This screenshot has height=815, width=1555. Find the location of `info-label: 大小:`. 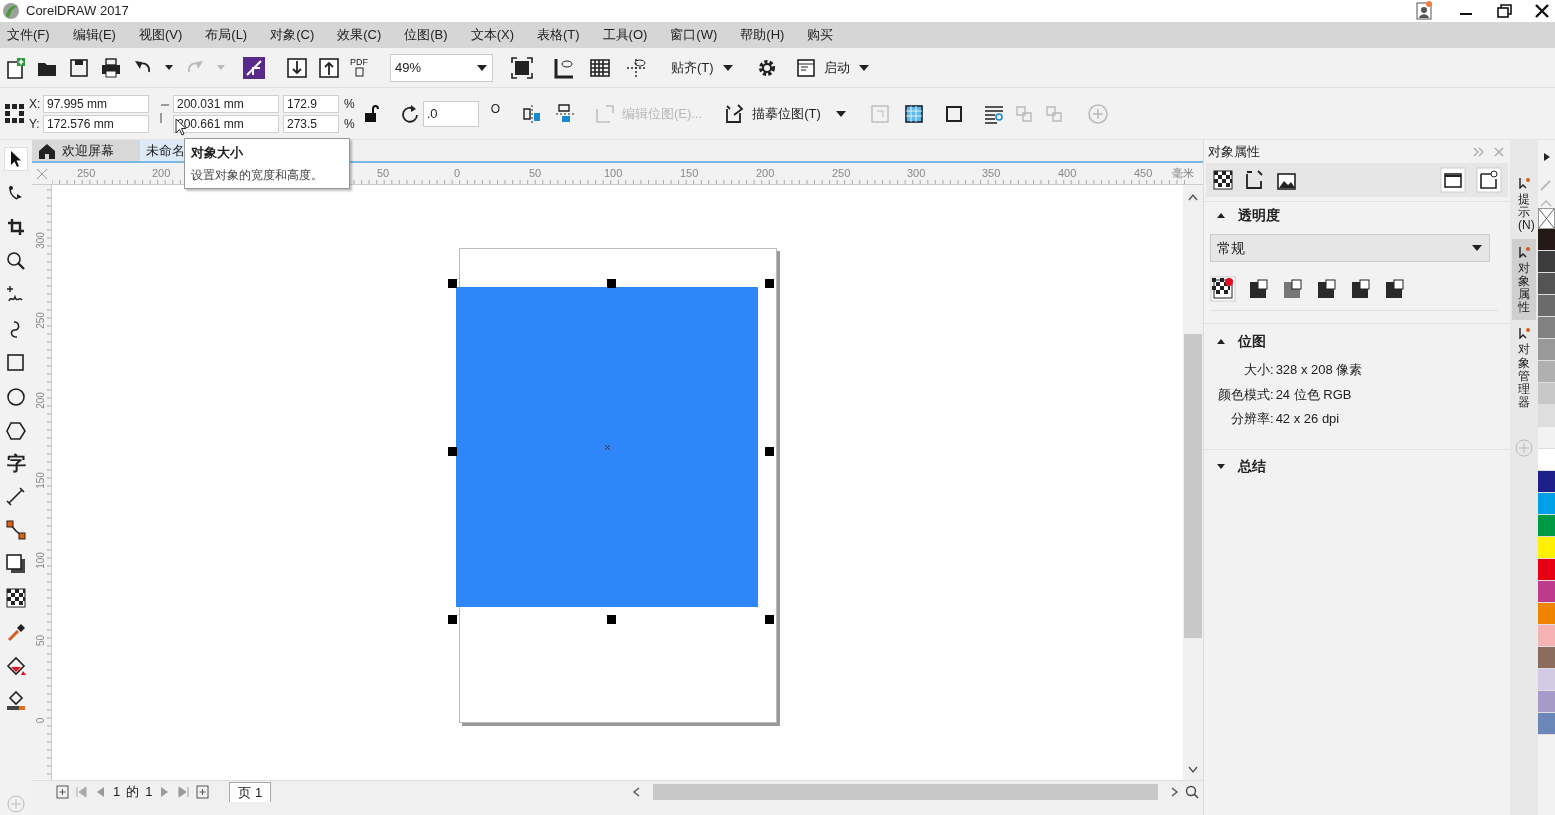

info-label: 大小: is located at coordinates (1258, 370).